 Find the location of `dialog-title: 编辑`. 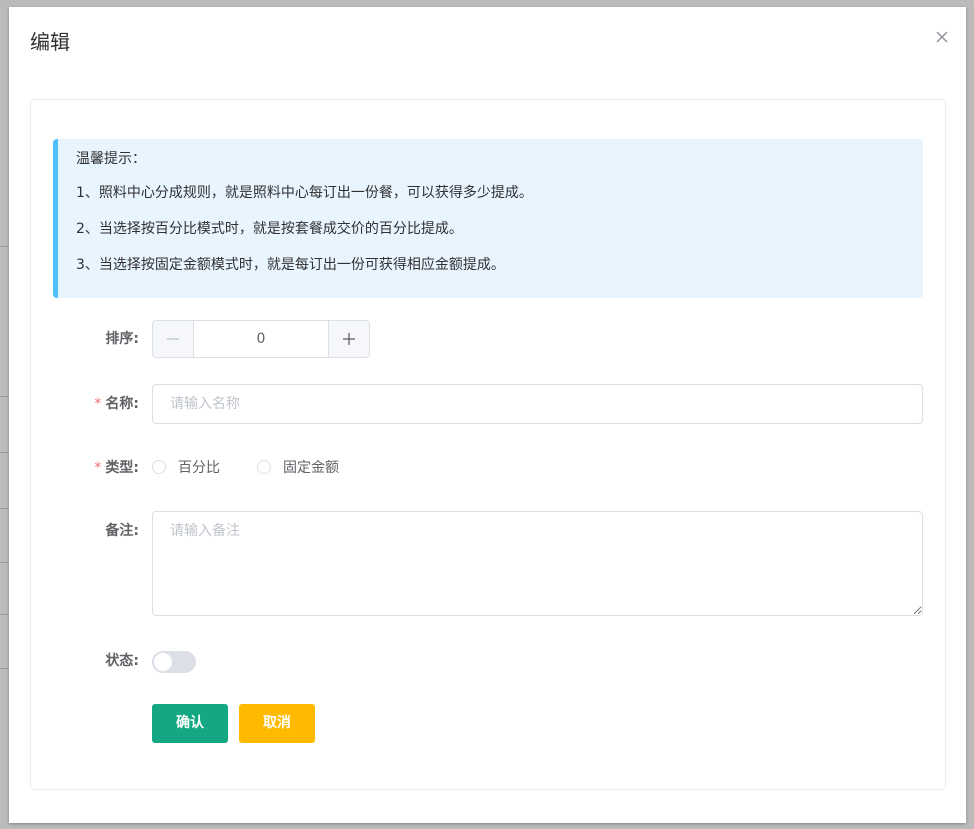

dialog-title: 编辑 is located at coordinates (50, 42).